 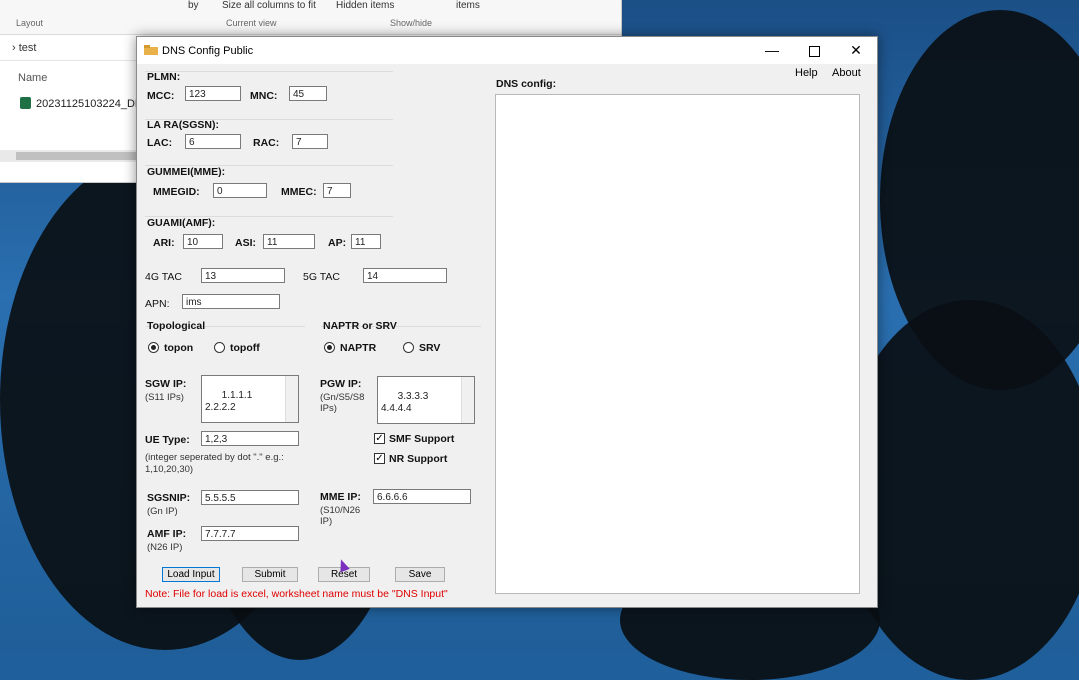 I want to click on srv-label: SRV, so click(x=429, y=348).